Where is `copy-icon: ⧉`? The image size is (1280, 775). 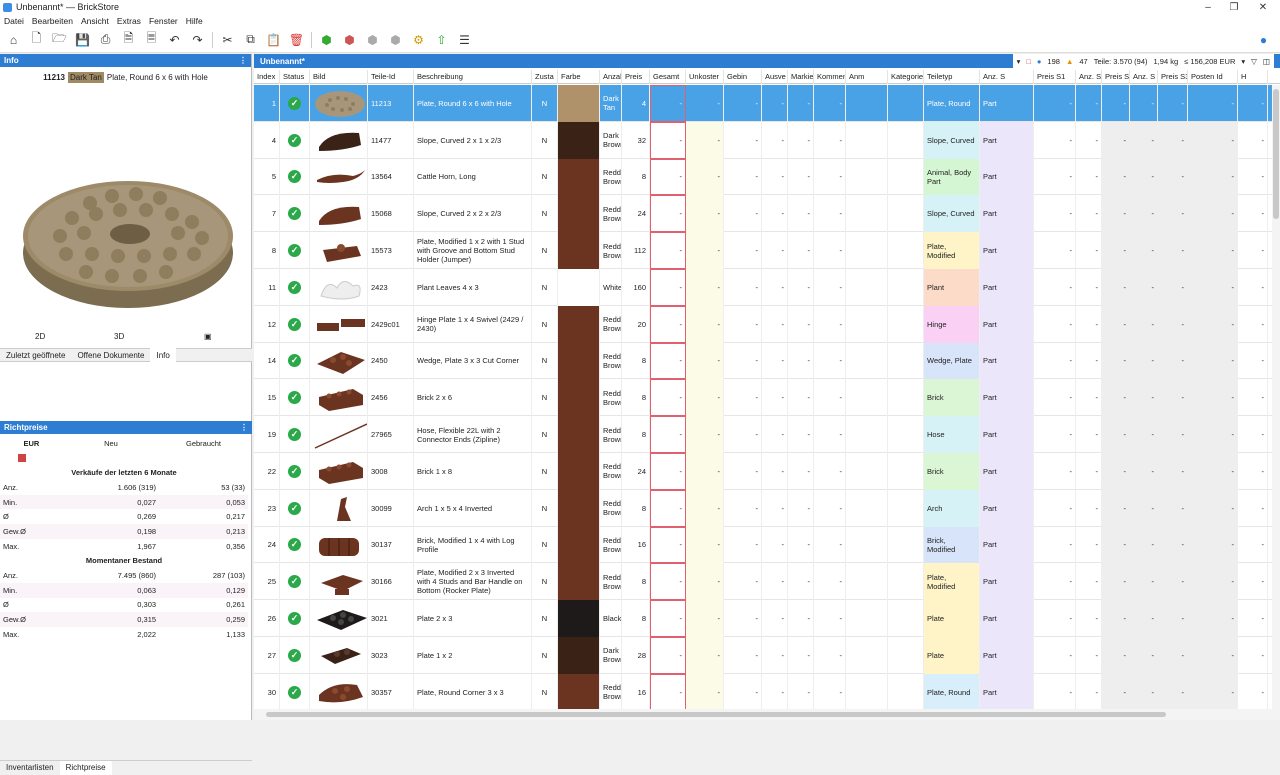 copy-icon: ⧉ is located at coordinates (251, 40).